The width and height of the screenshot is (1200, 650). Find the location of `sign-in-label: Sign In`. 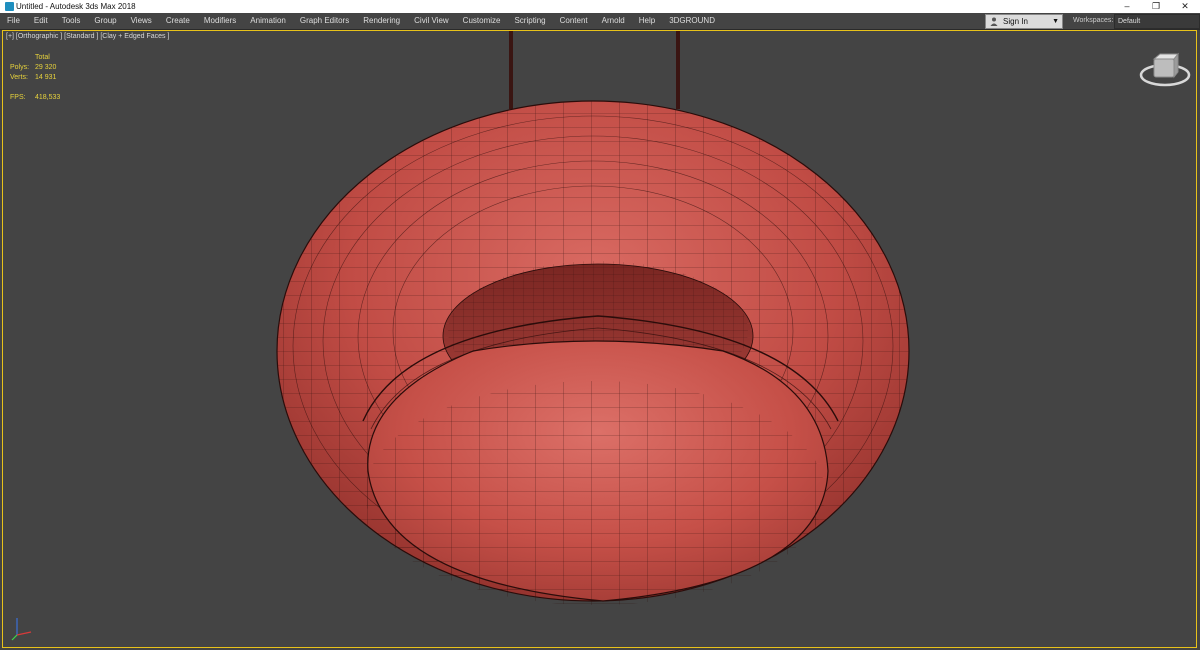

sign-in-label: Sign In is located at coordinates (1015, 21).